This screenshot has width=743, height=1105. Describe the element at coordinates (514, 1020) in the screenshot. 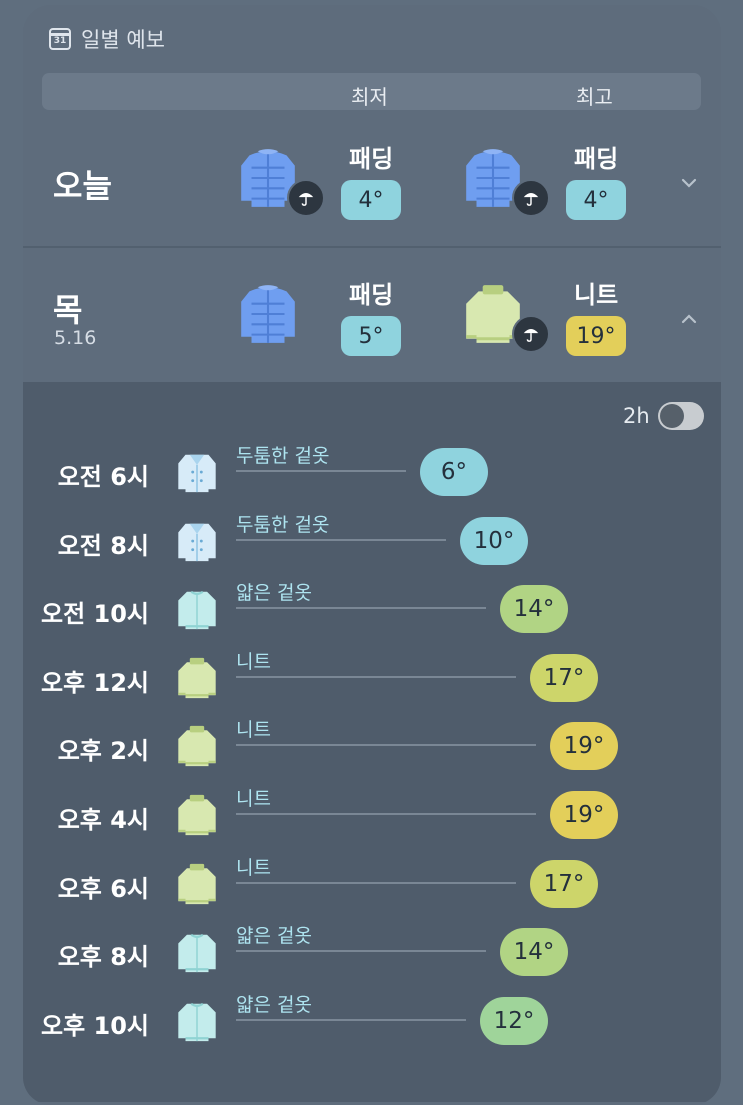

I see `hour-temp-badge: 12°` at that location.